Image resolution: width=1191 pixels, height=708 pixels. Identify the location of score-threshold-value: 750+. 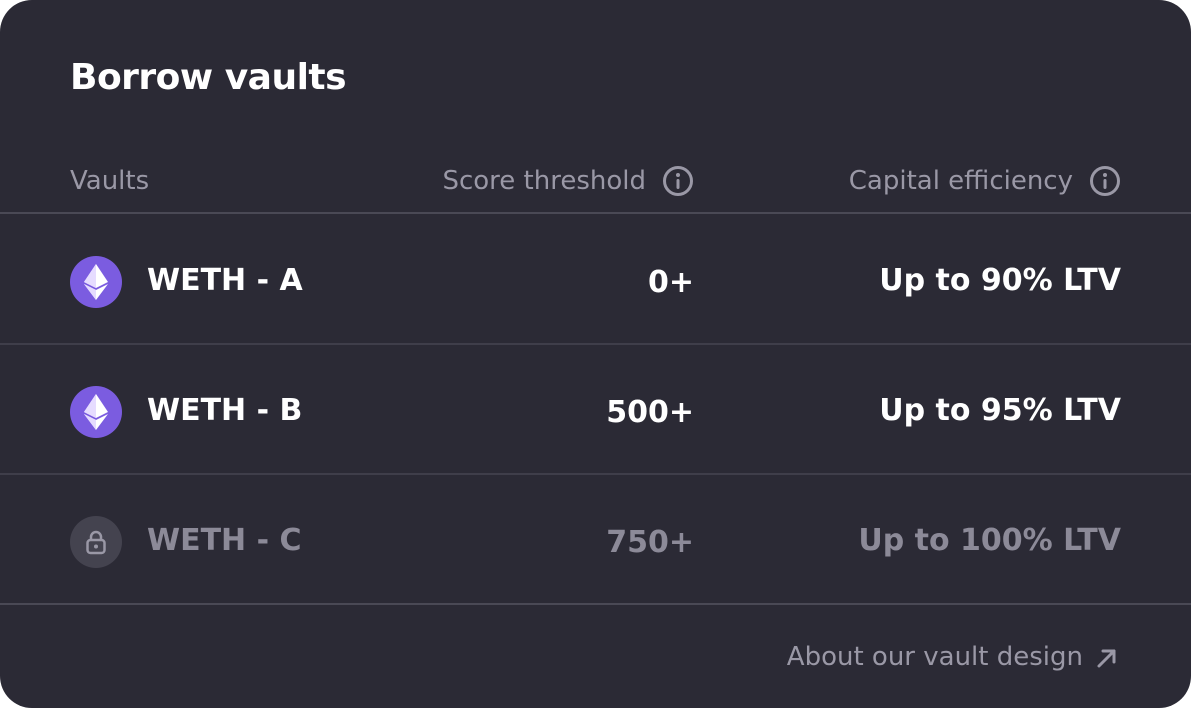
(650, 542).